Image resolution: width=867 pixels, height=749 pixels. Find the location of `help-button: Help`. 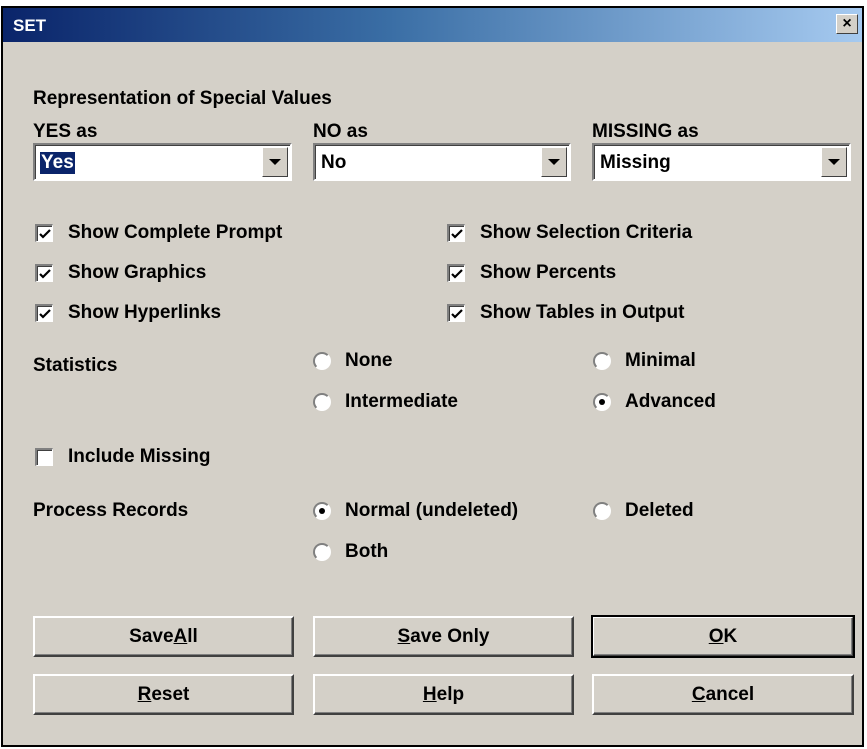

help-button: Help is located at coordinates (443, 694).